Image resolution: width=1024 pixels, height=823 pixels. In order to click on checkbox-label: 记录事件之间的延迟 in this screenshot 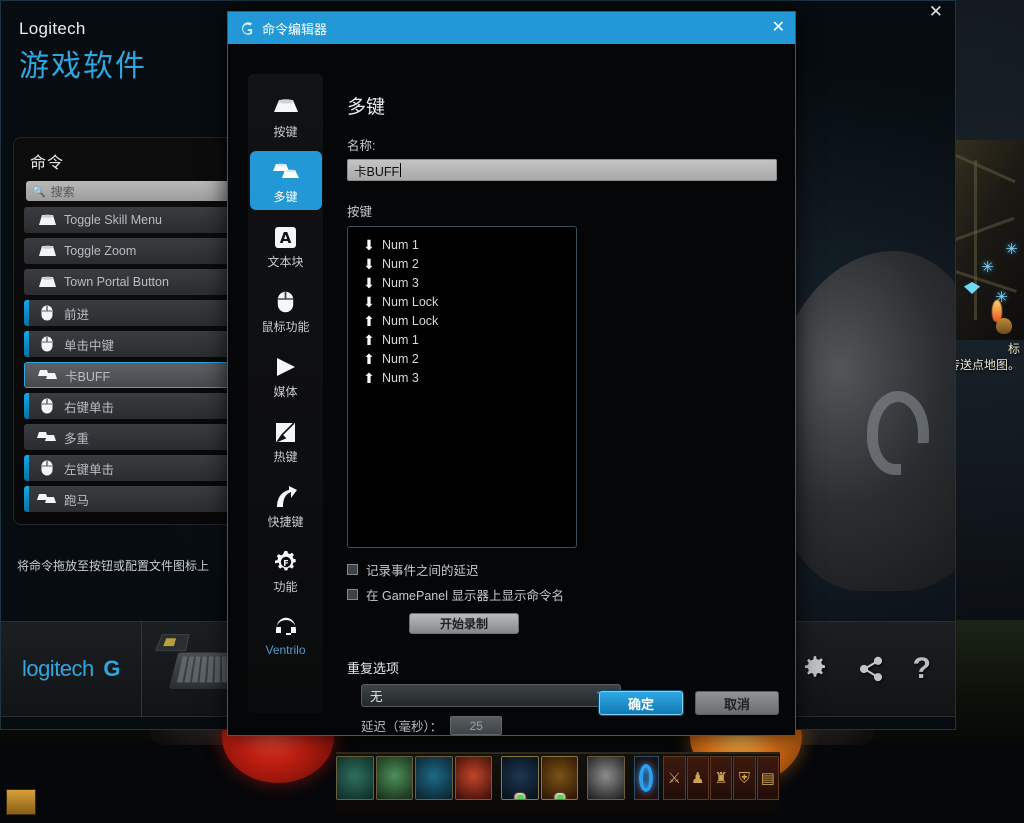, I will do `click(422, 571)`.